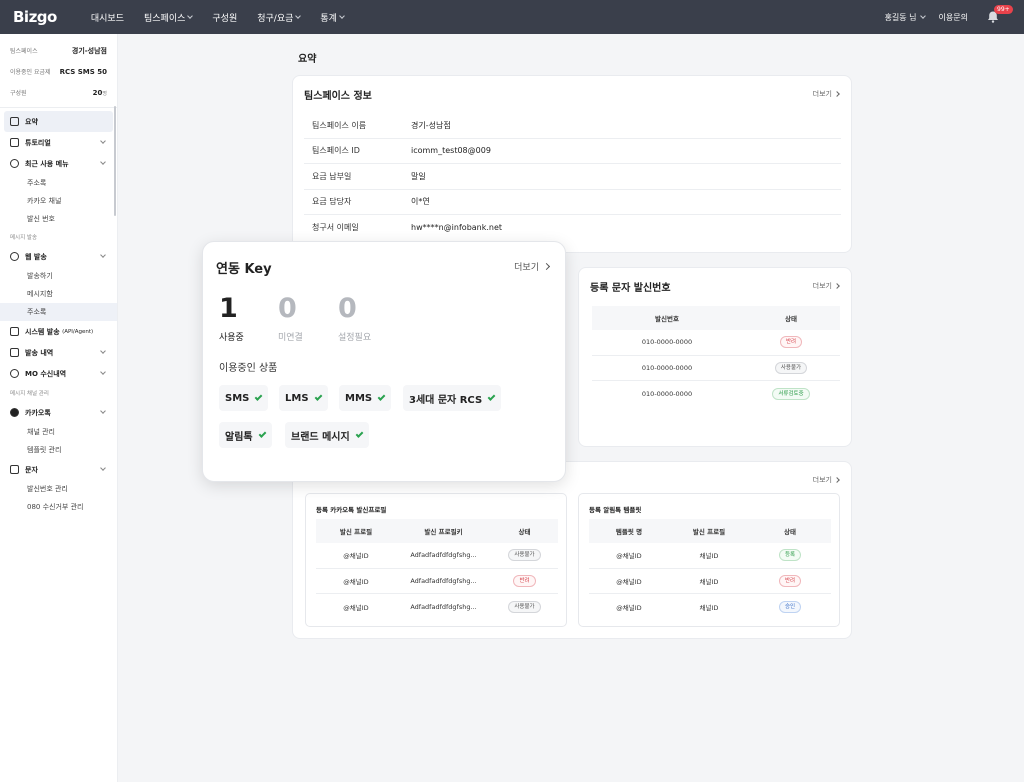 The height and width of the screenshot is (782, 1024). I want to click on notification-button: 99+, so click(999, 14).